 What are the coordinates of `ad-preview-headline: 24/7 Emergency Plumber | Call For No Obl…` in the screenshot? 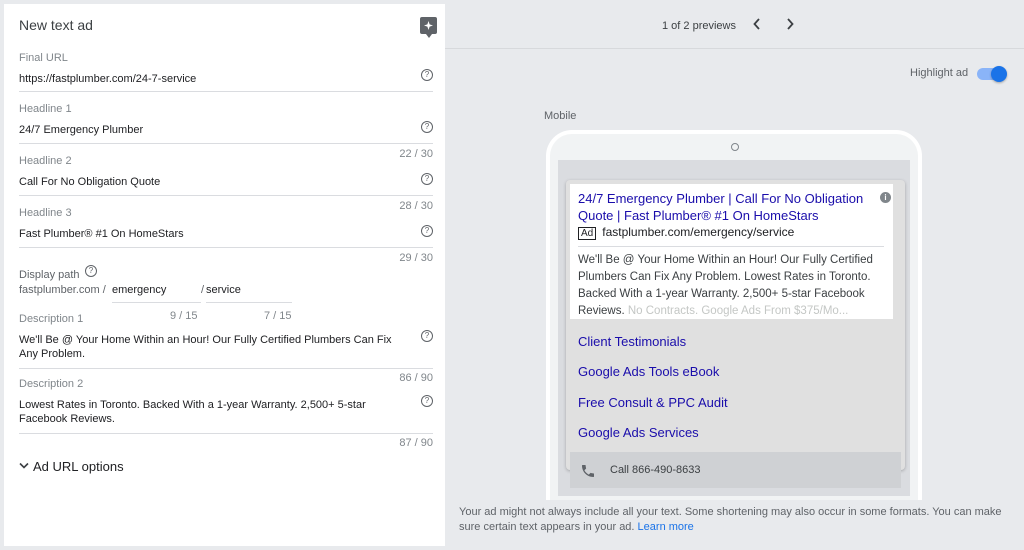 It's located at (728, 207).